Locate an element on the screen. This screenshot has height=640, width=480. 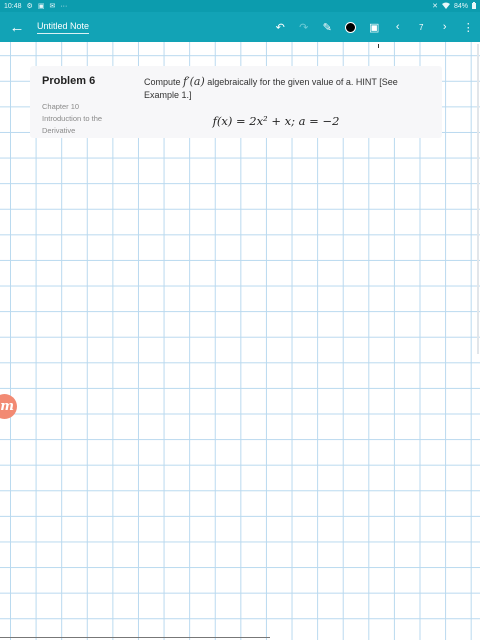
more-icon: ··· is located at coordinates (64, 6).